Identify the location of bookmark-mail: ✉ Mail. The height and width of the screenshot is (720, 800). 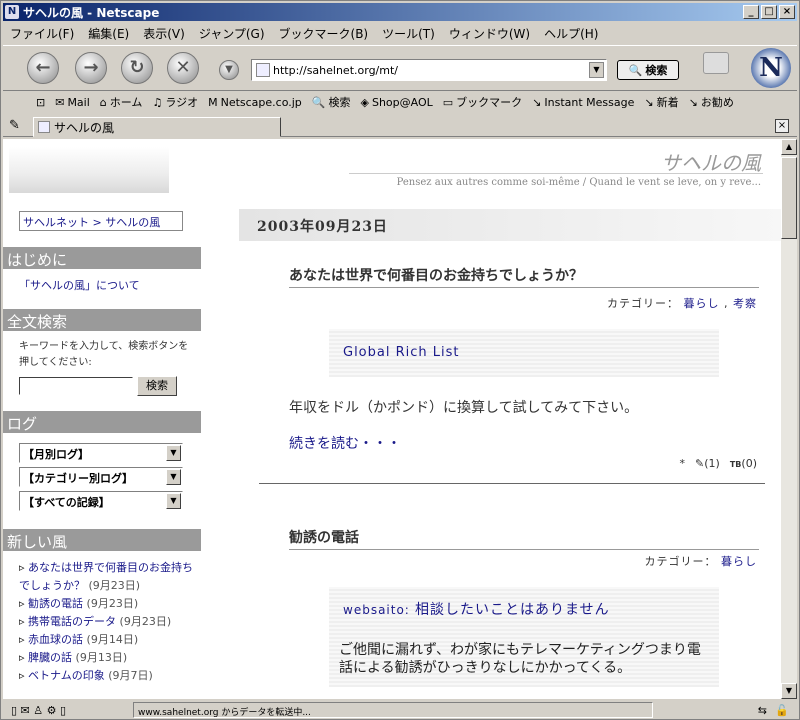
(72, 102).